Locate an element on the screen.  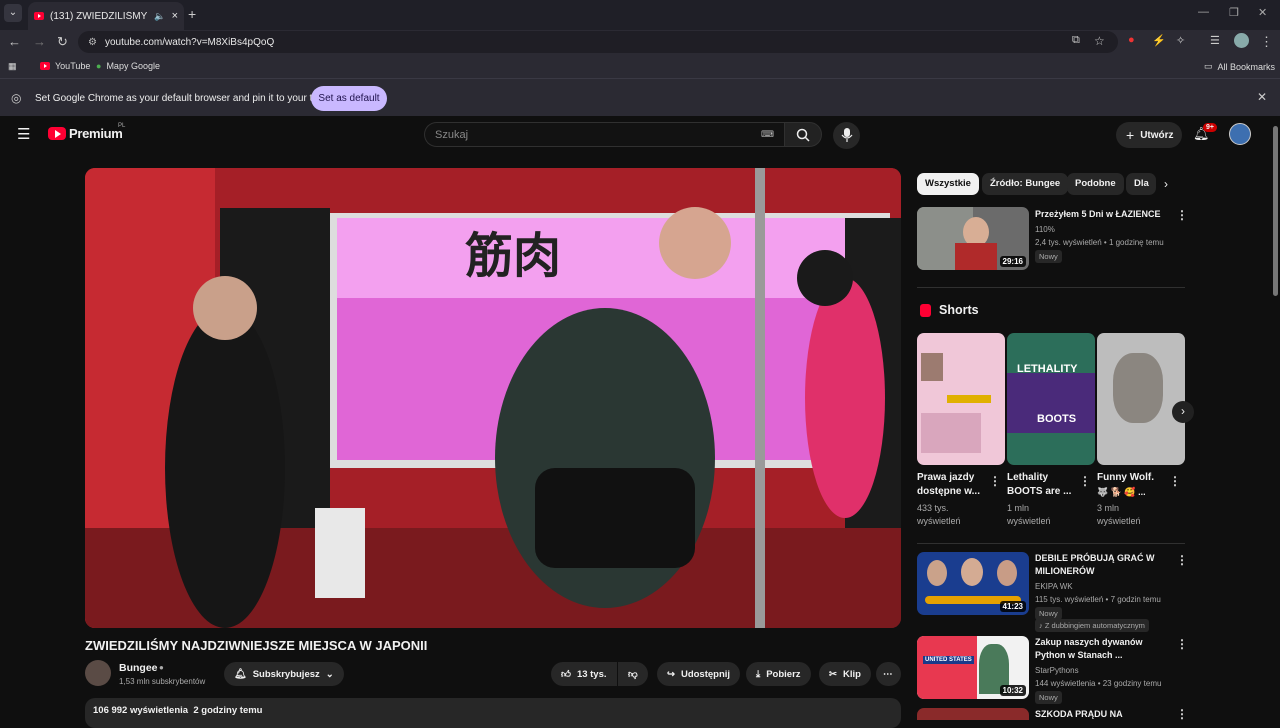
rec-thumbnail-2: 41:23 is located at coordinates (973, 583).